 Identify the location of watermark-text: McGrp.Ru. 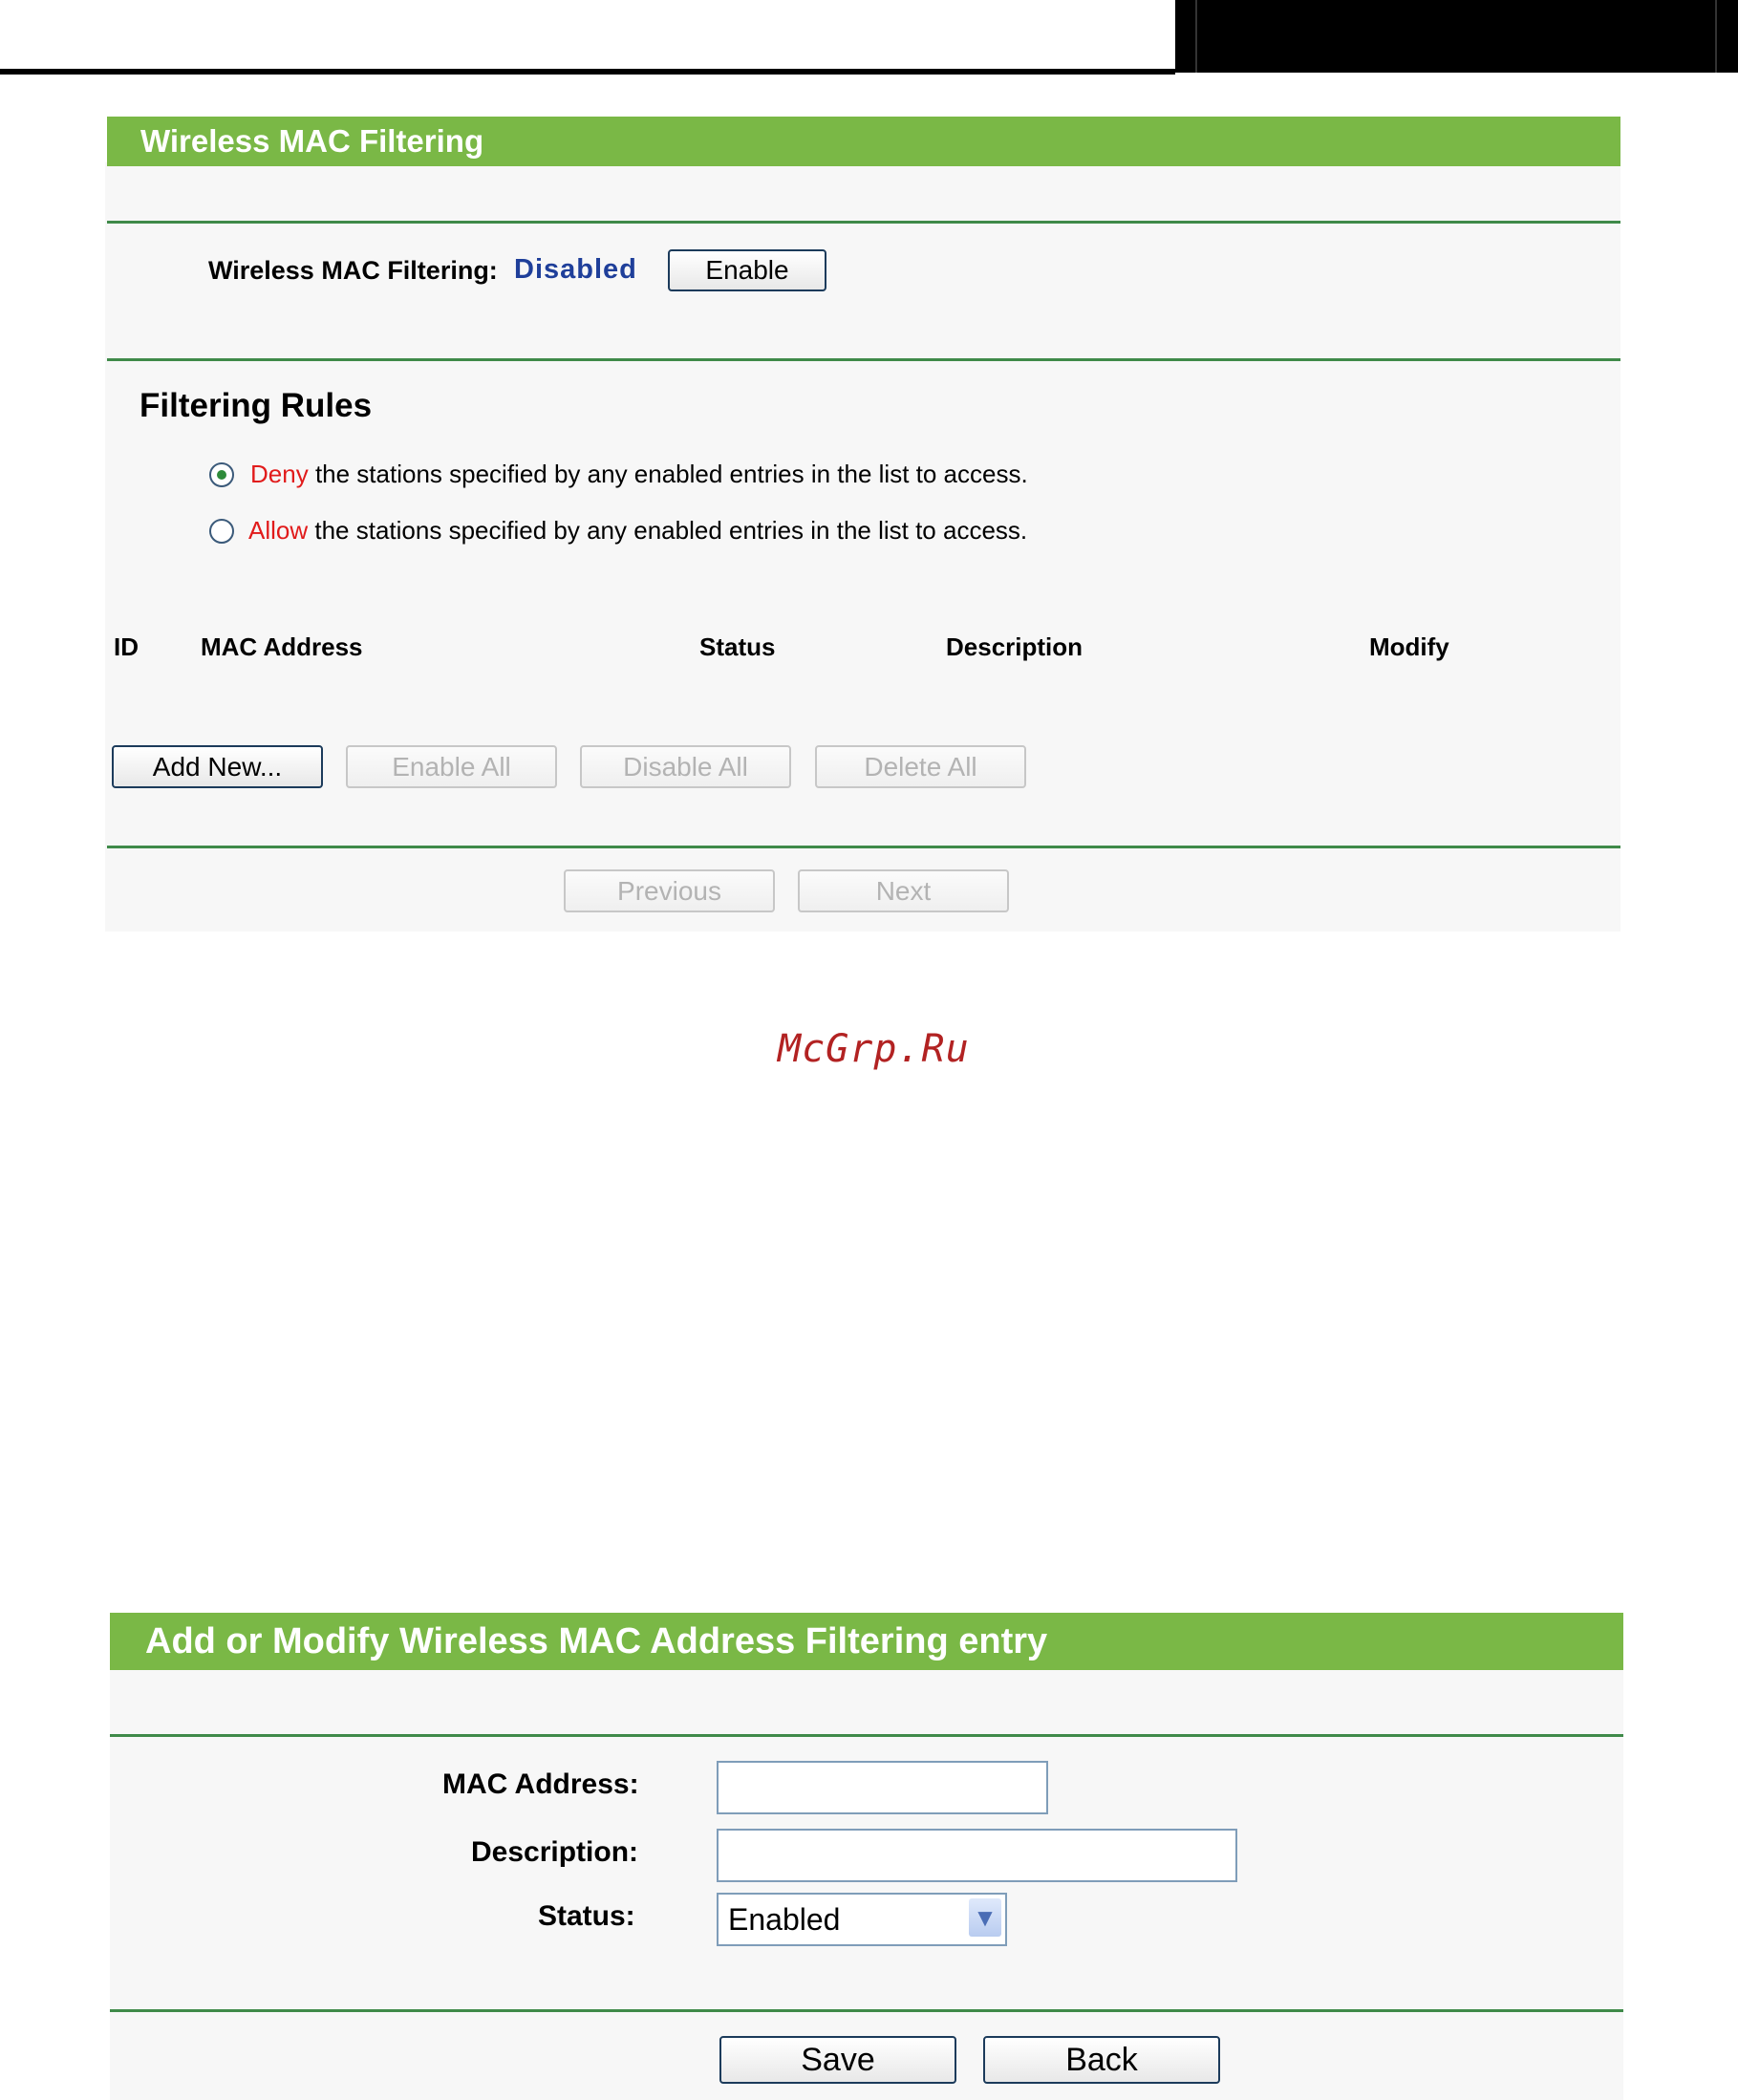
(874, 1049).